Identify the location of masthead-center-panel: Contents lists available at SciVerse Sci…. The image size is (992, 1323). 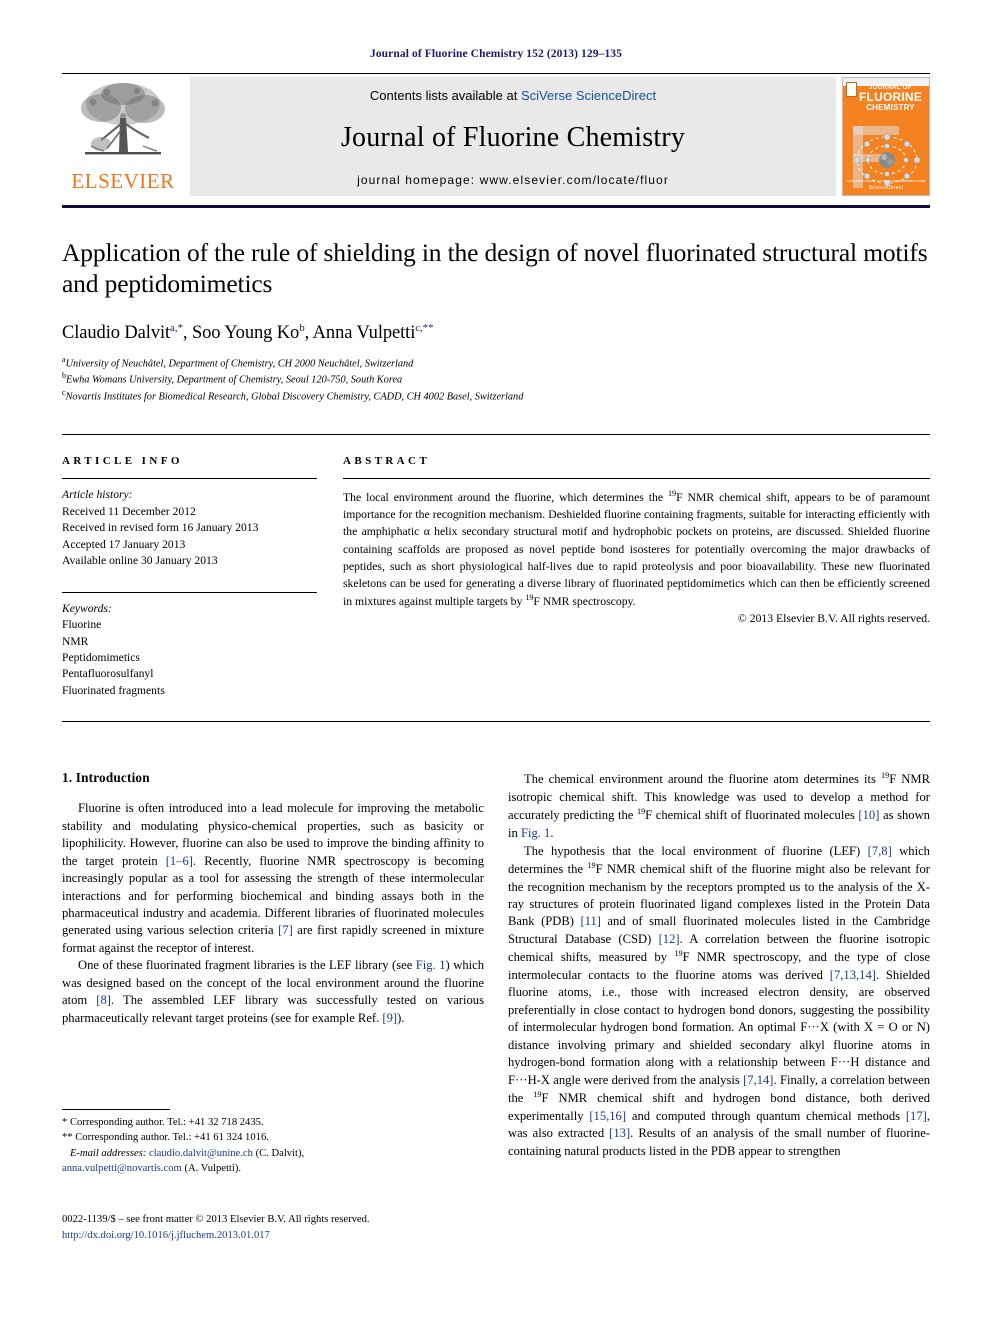
(513, 136).